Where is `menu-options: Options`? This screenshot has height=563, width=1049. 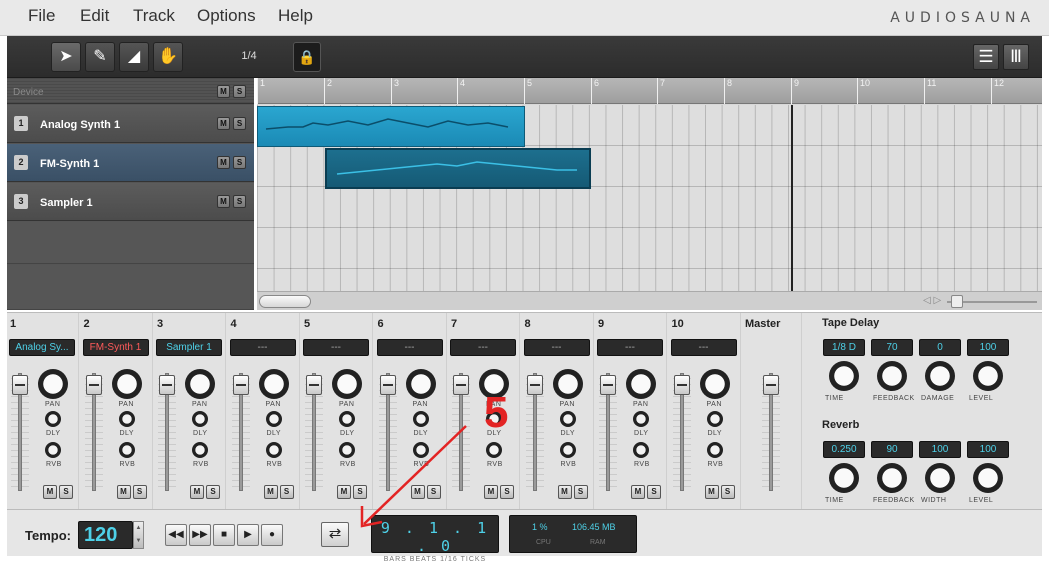
menu-options: Options is located at coordinates (226, 16).